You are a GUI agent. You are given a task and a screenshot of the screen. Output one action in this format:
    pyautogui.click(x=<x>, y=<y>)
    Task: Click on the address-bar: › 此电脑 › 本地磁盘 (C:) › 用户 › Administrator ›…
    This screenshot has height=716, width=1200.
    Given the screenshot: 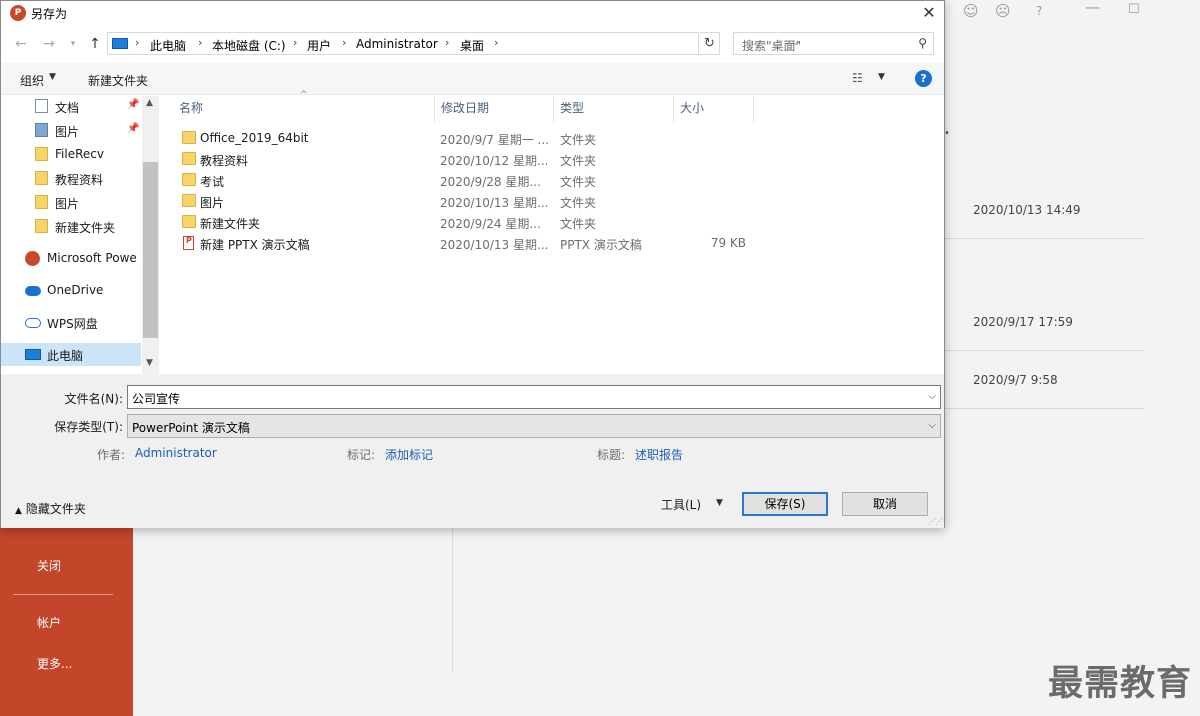 What is the action you would take?
    pyautogui.click(x=453, y=43)
    